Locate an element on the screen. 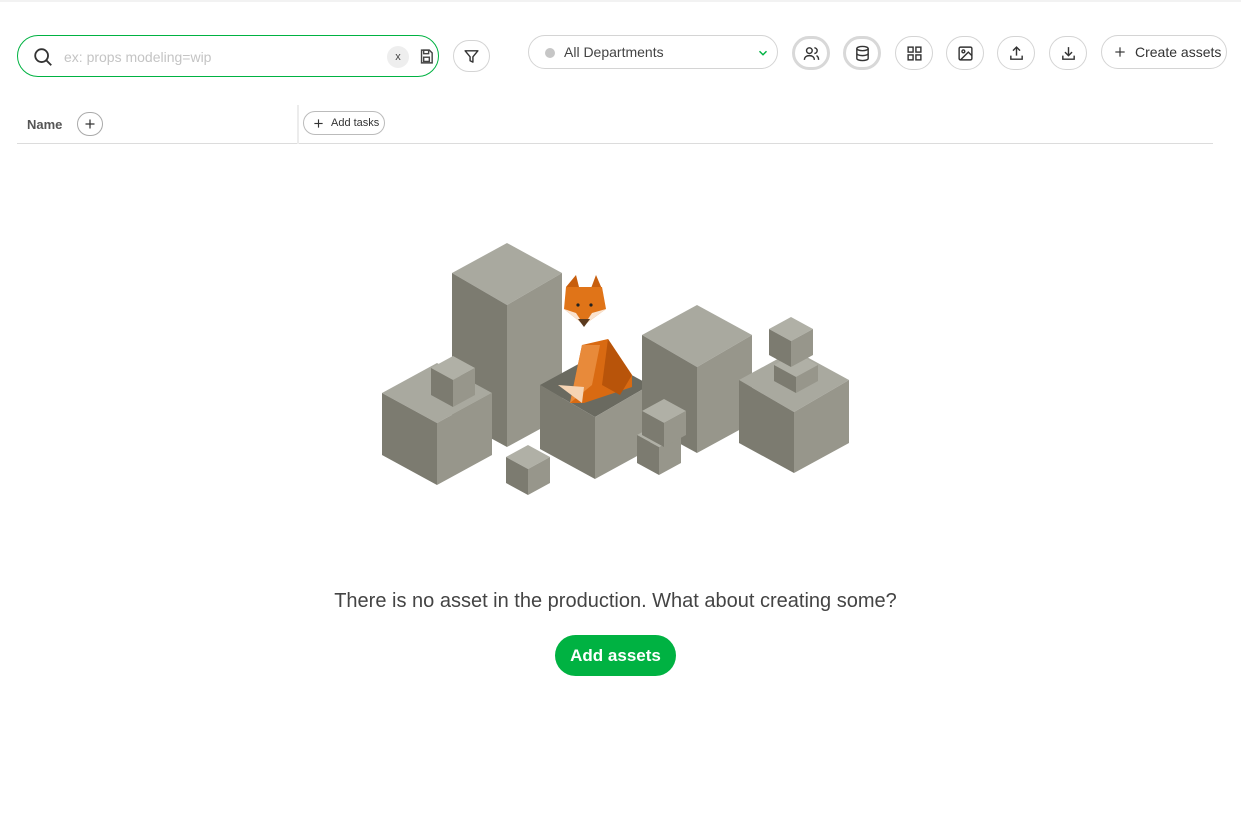  import-button is located at coordinates (1016, 53).